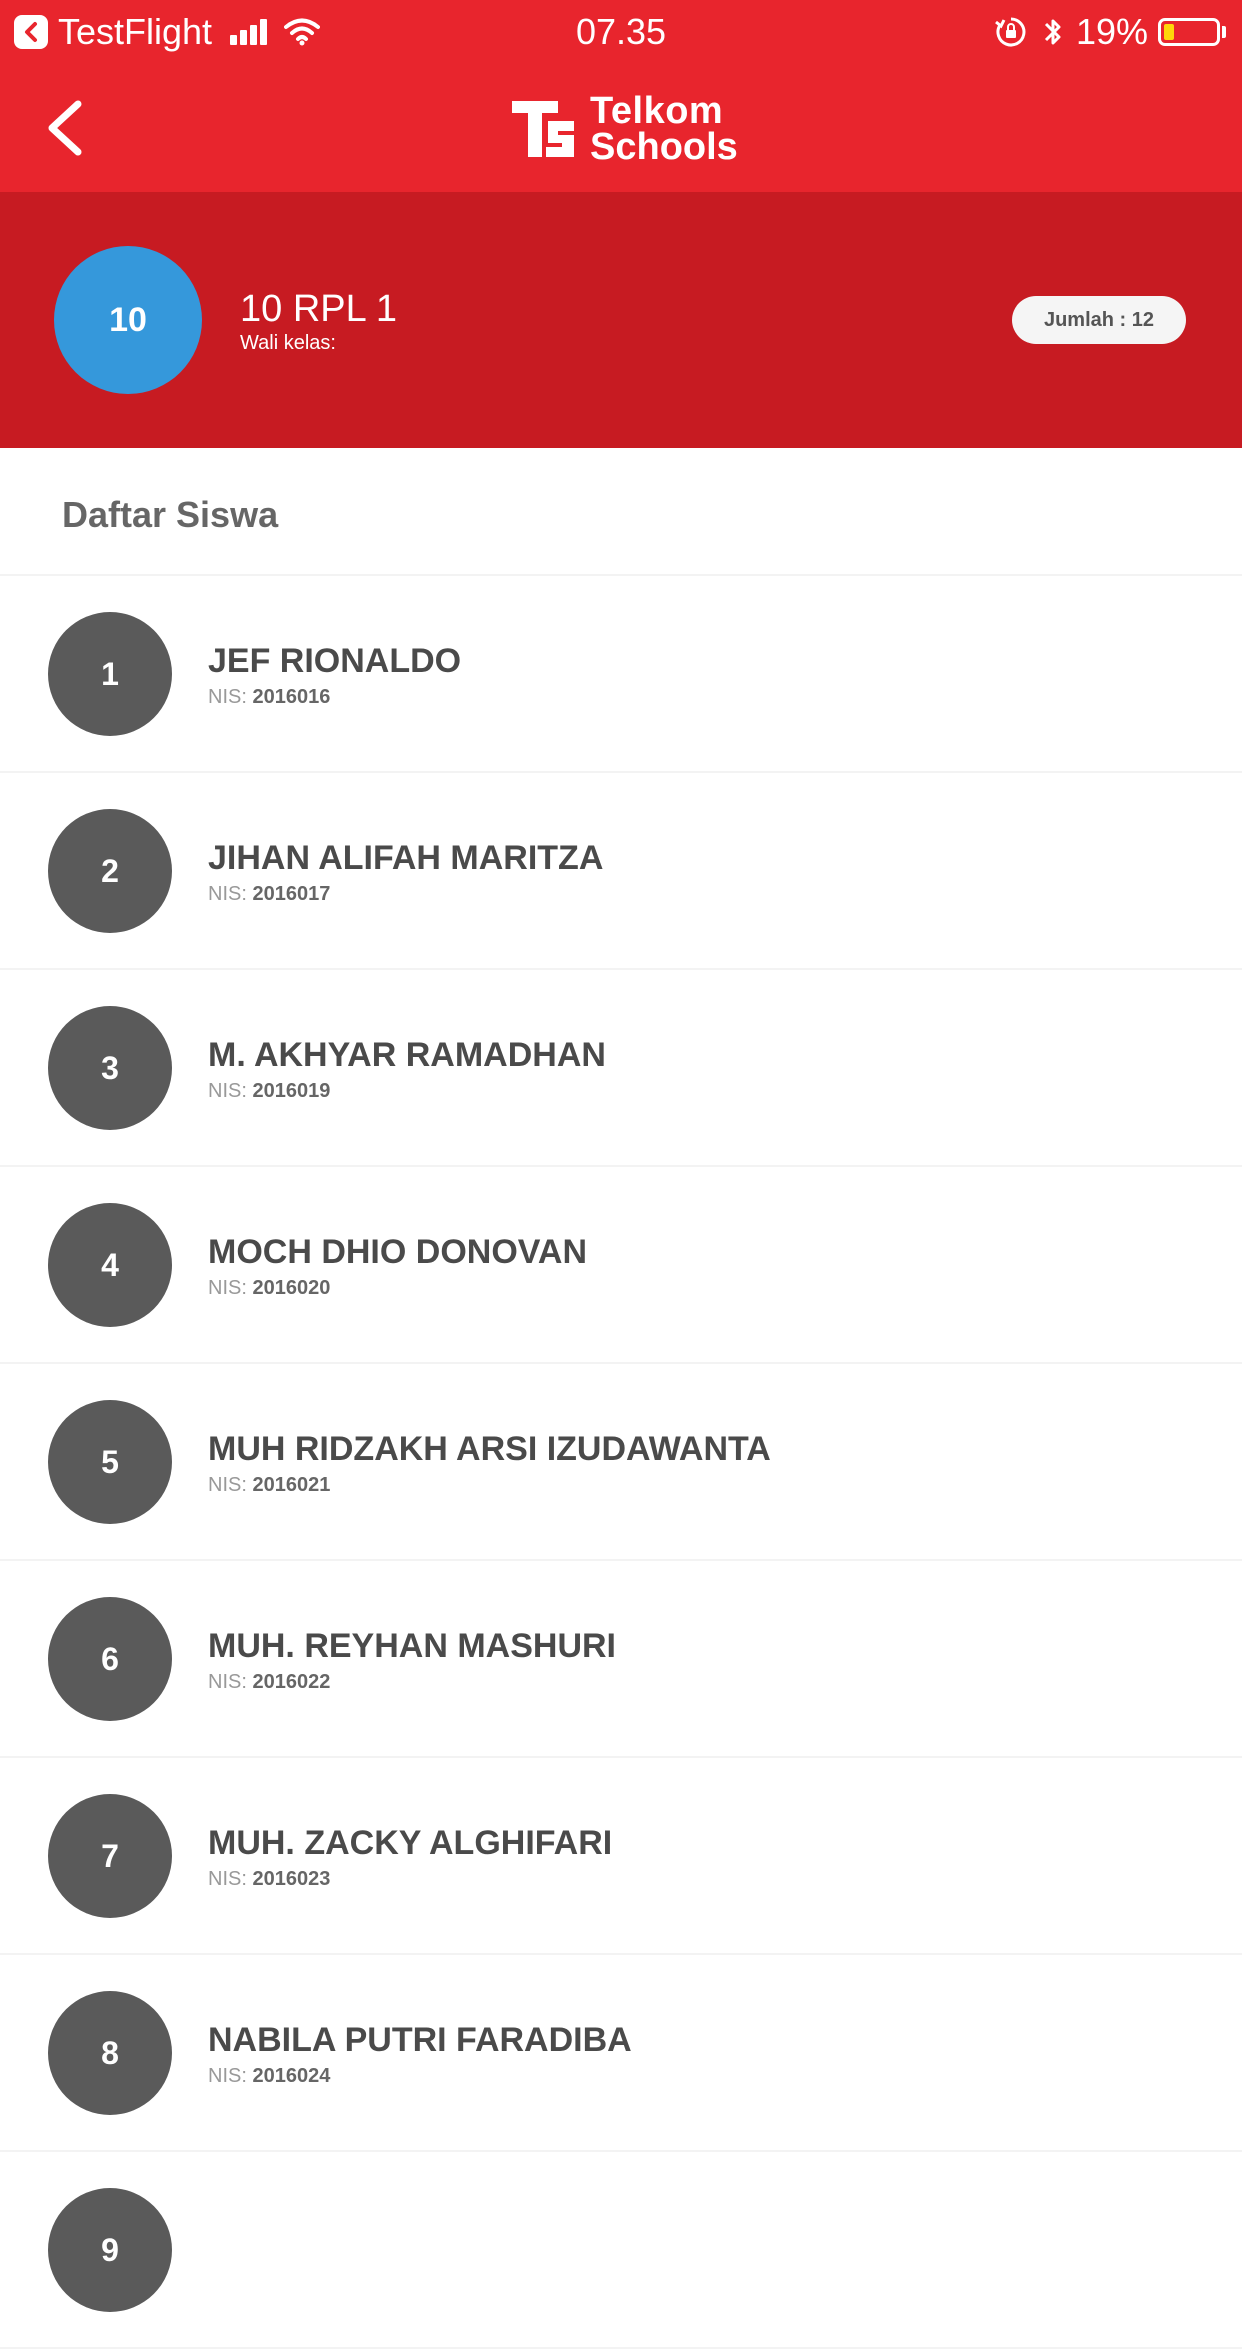 Image resolution: width=1242 pixels, height=2349 pixels. I want to click on nis-value: 2016022, so click(291, 1682).